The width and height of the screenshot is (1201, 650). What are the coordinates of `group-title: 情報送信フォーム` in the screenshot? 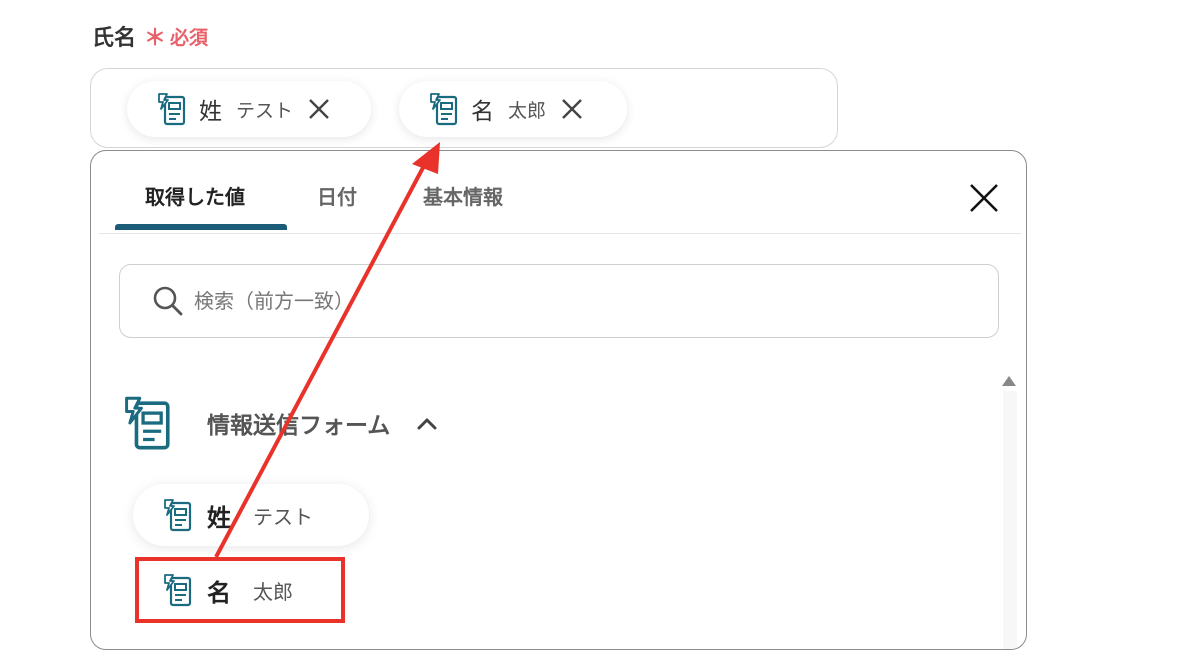 It's located at (299, 426).